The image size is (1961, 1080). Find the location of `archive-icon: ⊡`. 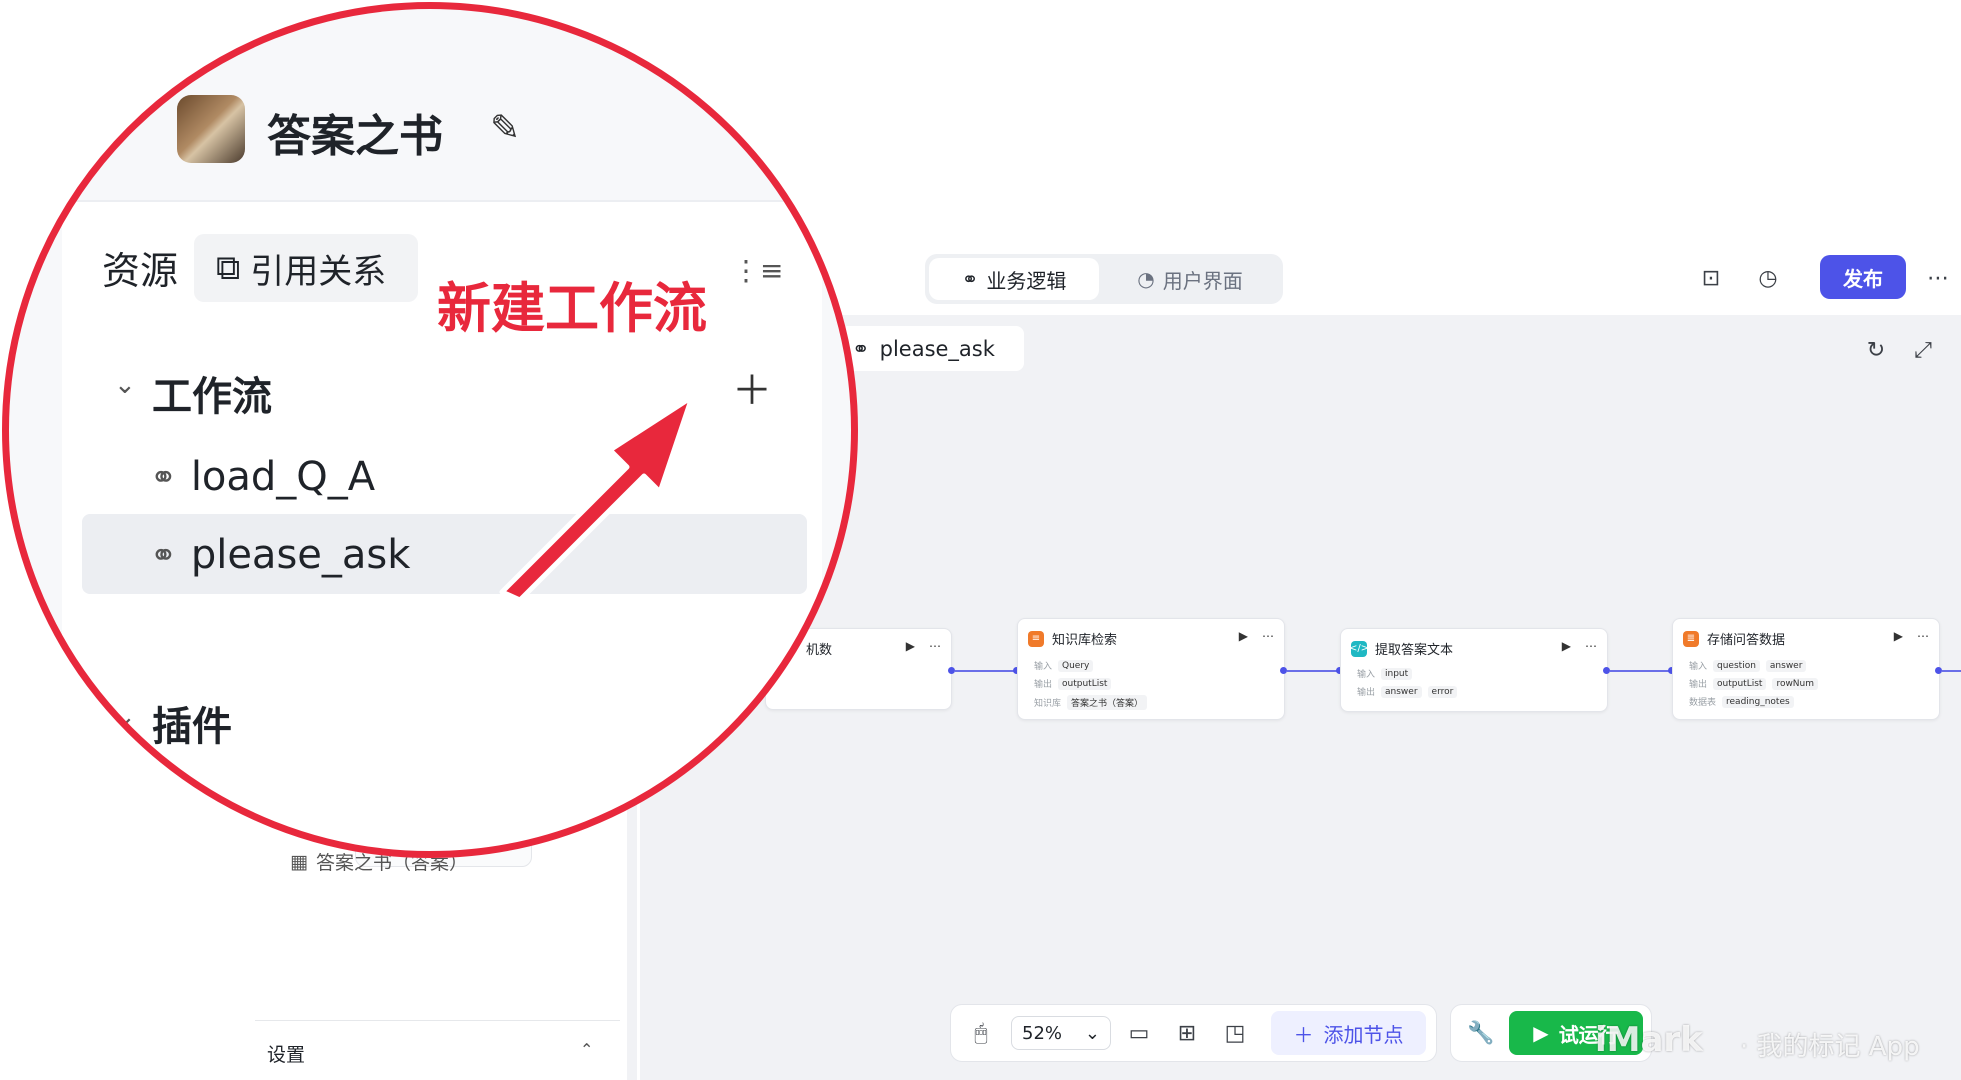

archive-icon: ⊡ is located at coordinates (1711, 278).